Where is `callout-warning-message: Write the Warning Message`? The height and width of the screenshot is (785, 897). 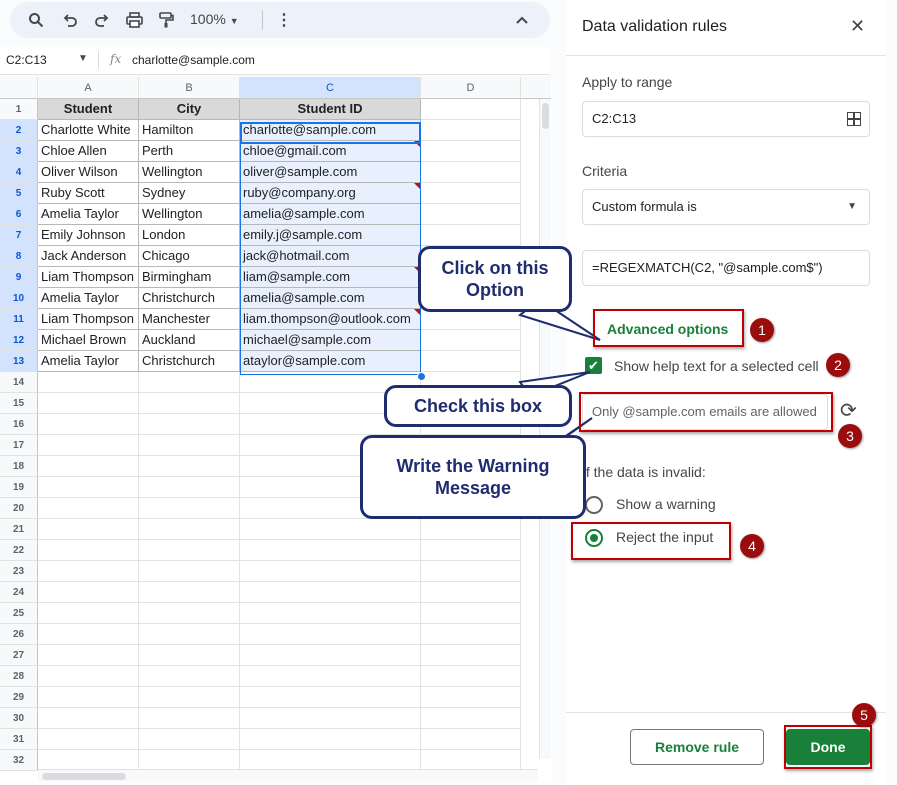 callout-warning-message: Write the Warning Message is located at coordinates (473, 477).